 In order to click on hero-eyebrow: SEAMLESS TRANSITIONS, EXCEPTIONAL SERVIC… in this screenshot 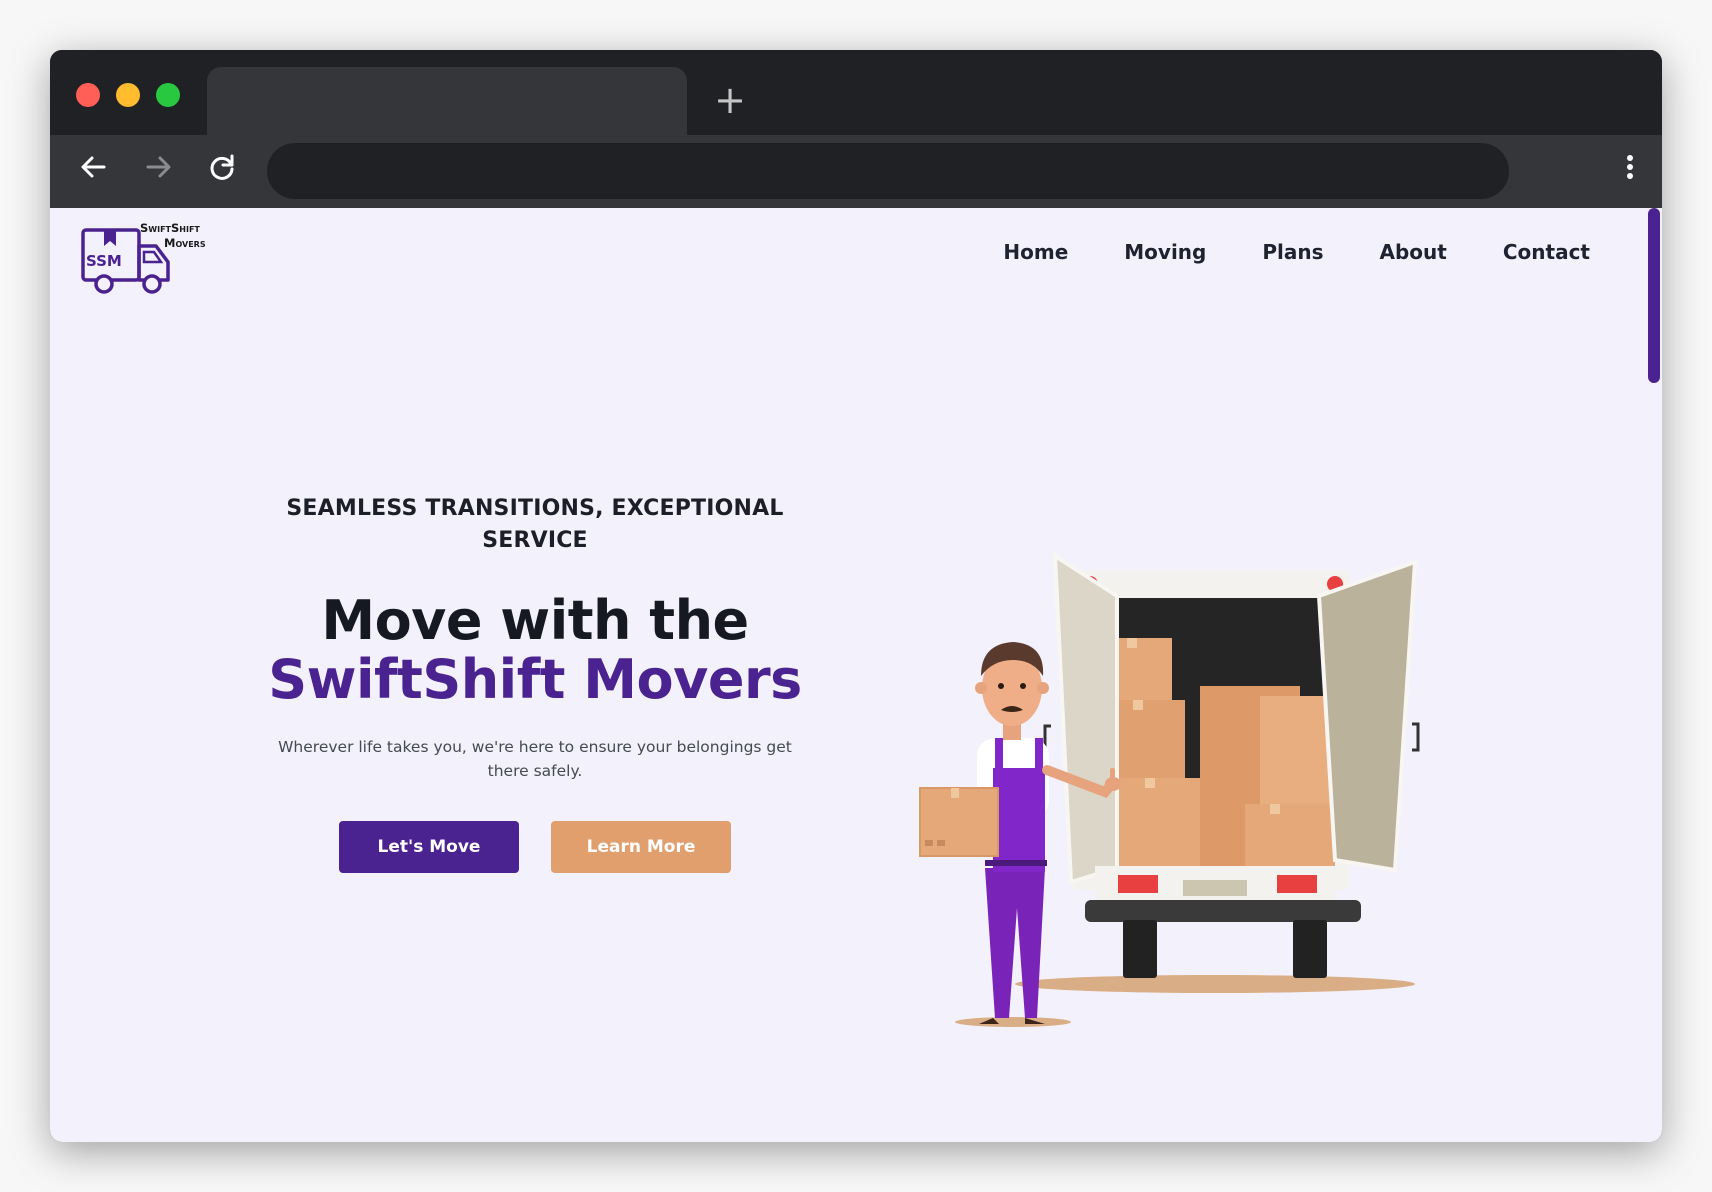, I will do `click(535, 524)`.